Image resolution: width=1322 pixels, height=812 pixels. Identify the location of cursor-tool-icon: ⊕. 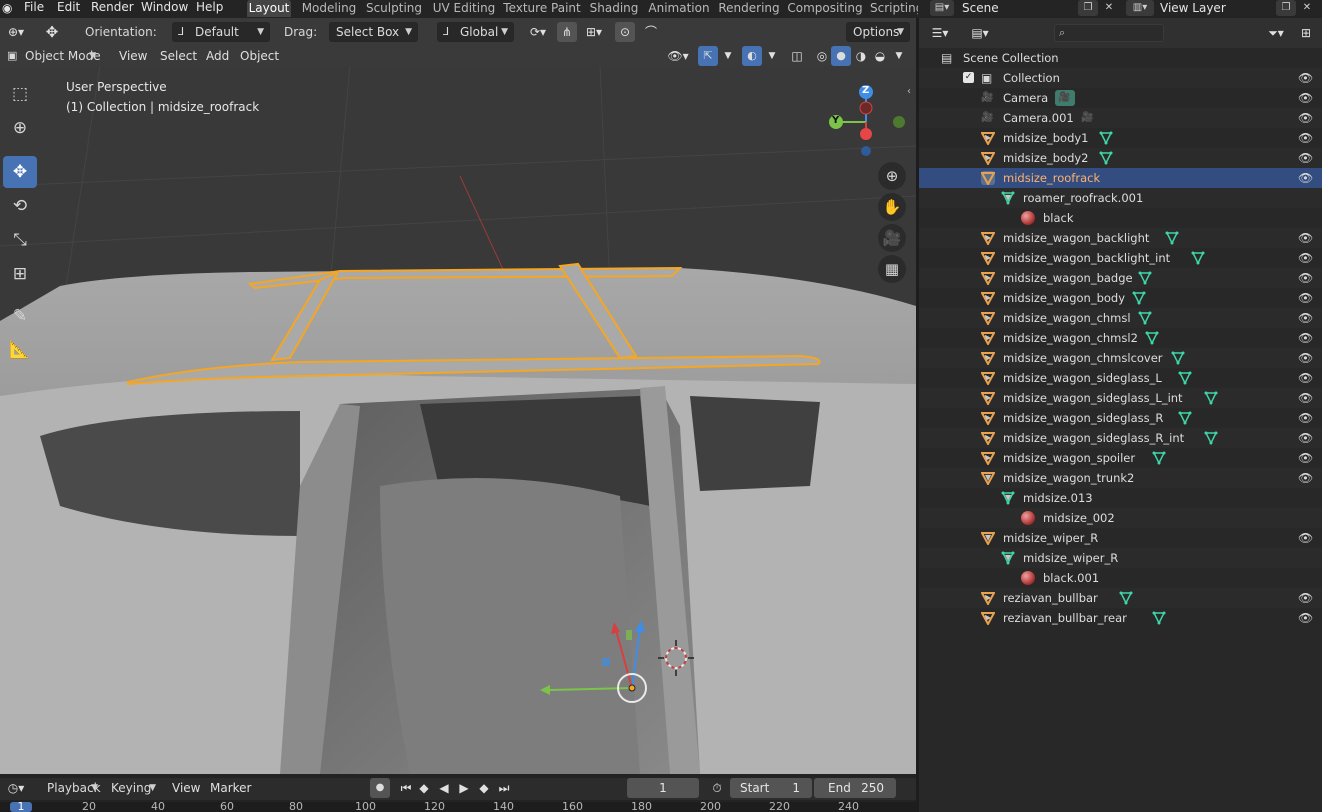
(20, 128).